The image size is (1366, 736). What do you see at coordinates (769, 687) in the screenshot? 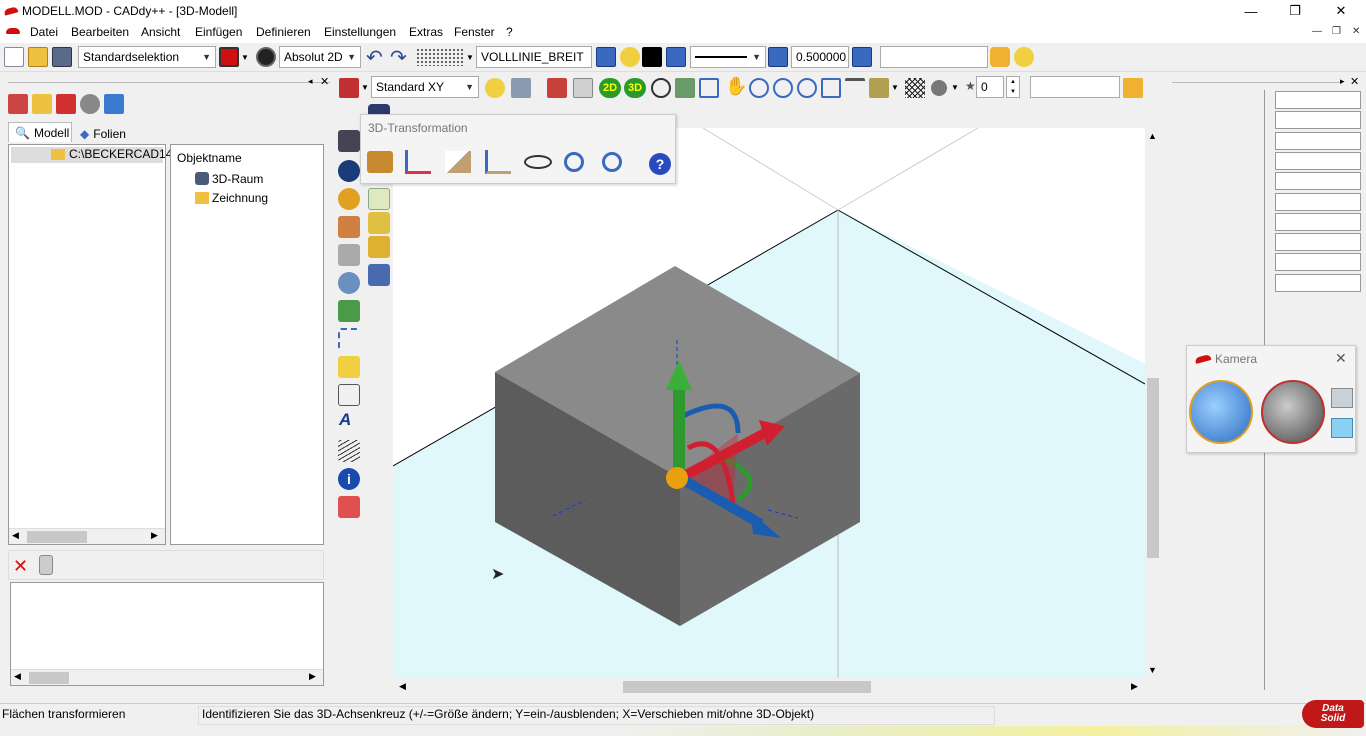
I see `viewport-hscrollbar: ◀ ▶` at bounding box center [769, 687].